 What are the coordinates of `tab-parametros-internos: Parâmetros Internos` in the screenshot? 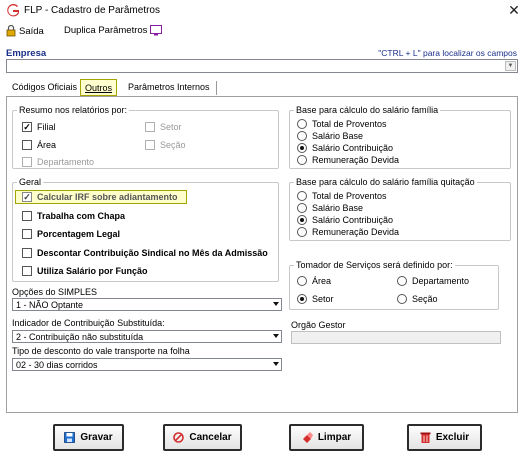 It's located at (171, 88).